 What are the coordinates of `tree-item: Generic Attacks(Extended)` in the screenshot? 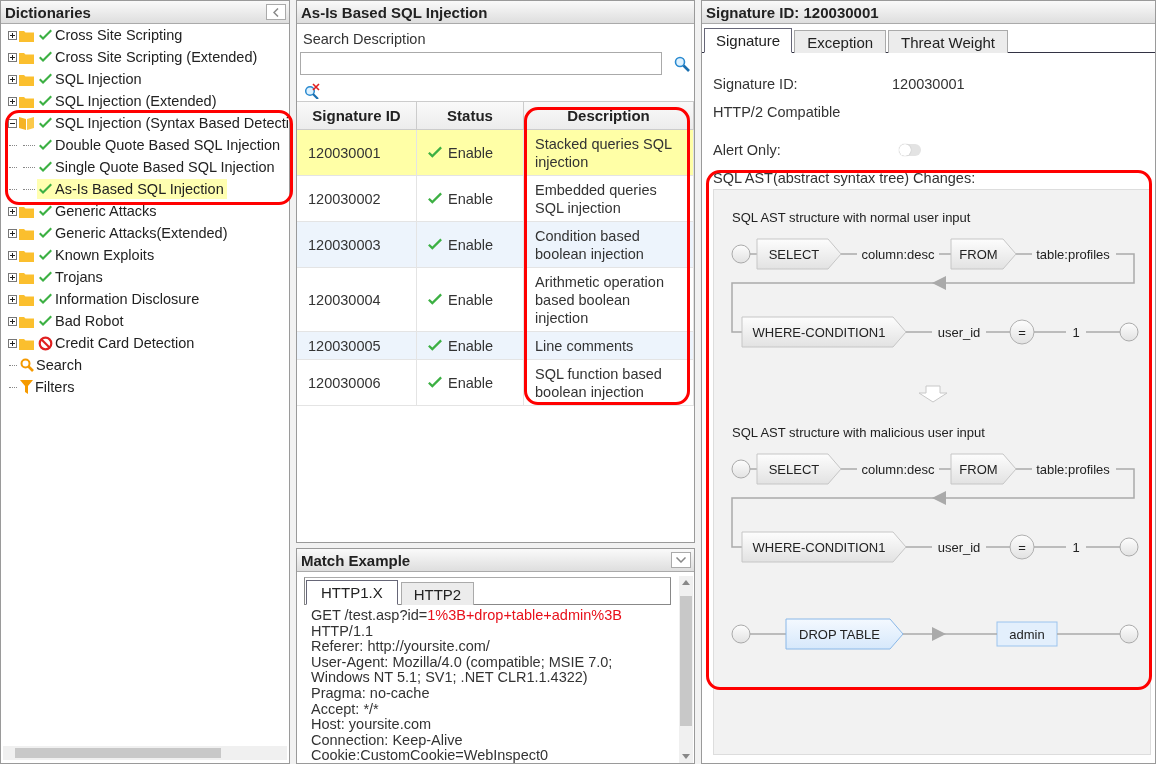 It's located at (134, 233).